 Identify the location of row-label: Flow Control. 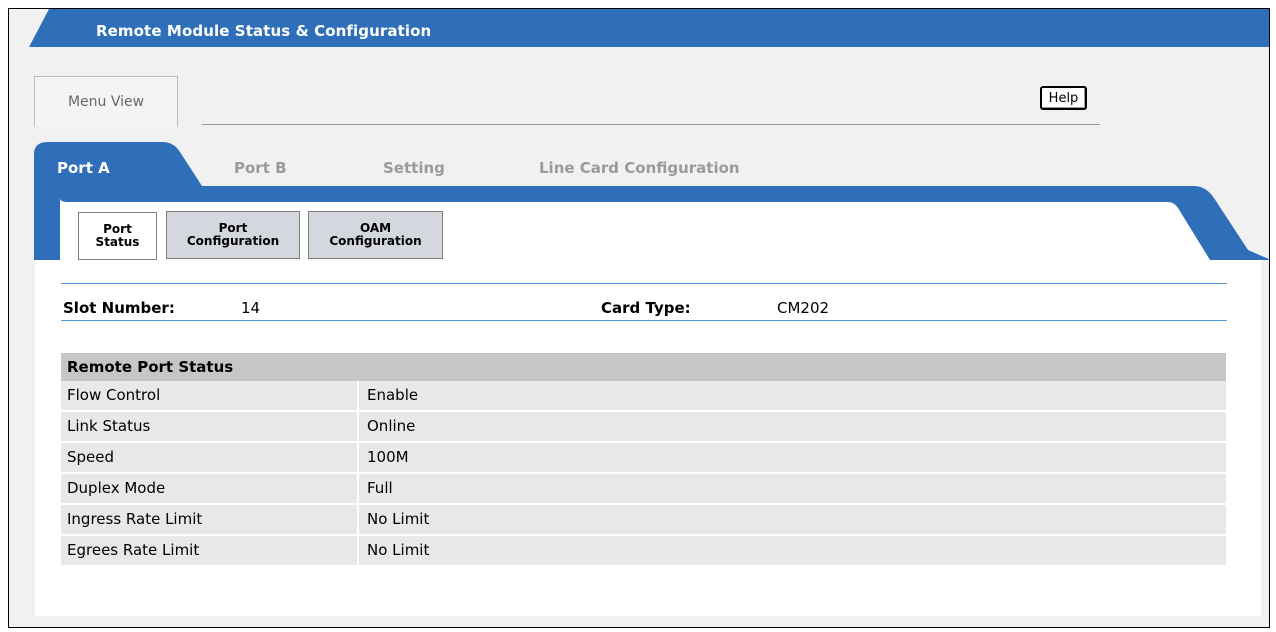
(210, 395).